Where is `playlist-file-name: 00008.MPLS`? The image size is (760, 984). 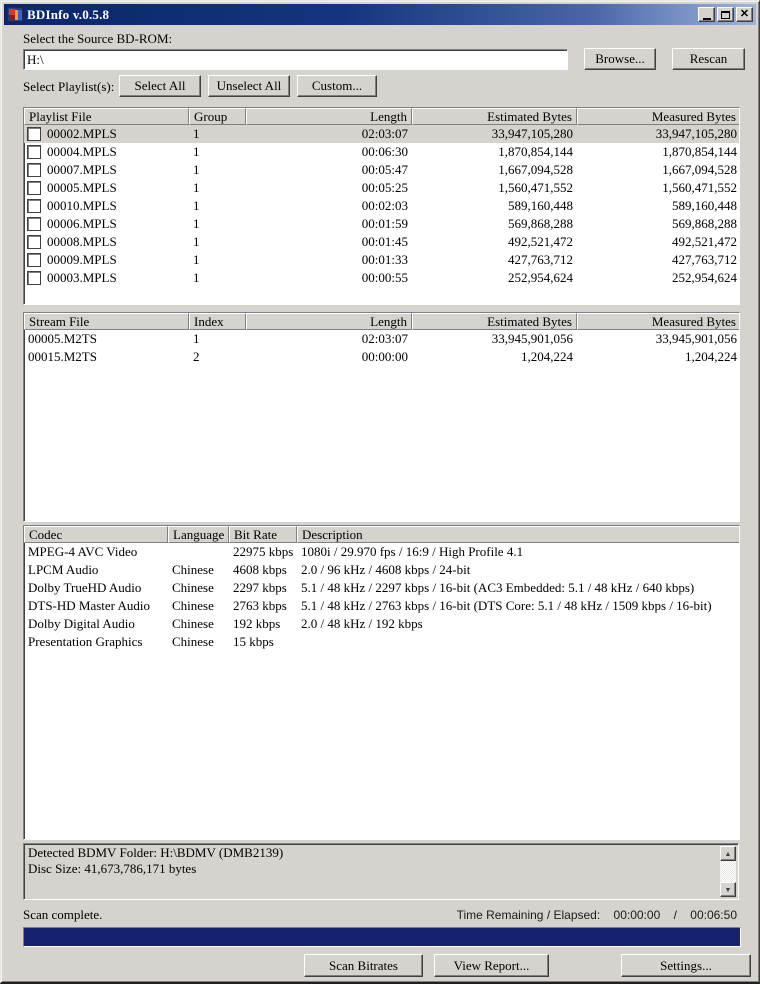
playlist-file-name: 00008.MPLS is located at coordinates (82, 241).